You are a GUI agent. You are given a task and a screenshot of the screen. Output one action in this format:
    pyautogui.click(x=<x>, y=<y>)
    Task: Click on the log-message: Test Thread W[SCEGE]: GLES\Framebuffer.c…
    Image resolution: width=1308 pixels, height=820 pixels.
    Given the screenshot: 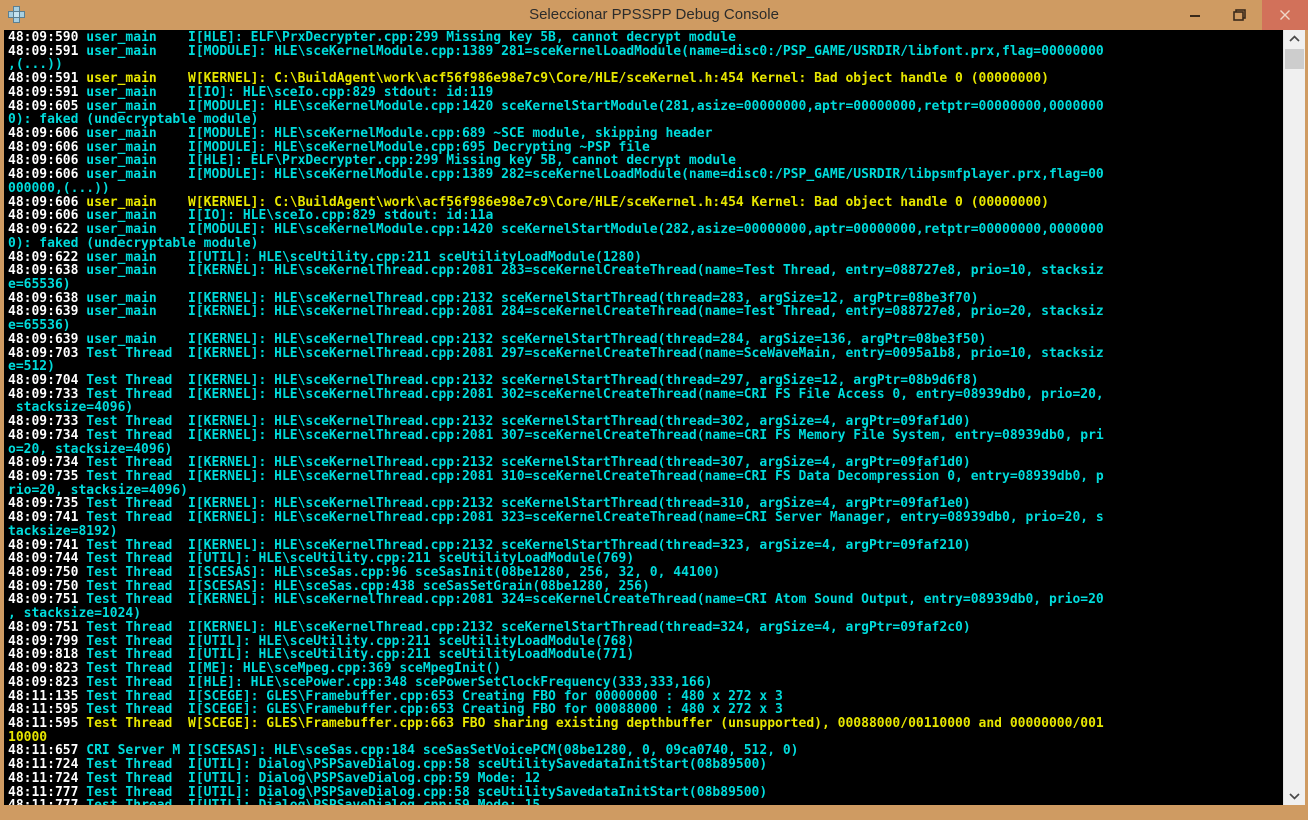 What is the action you would take?
    pyautogui.click(x=591, y=723)
    